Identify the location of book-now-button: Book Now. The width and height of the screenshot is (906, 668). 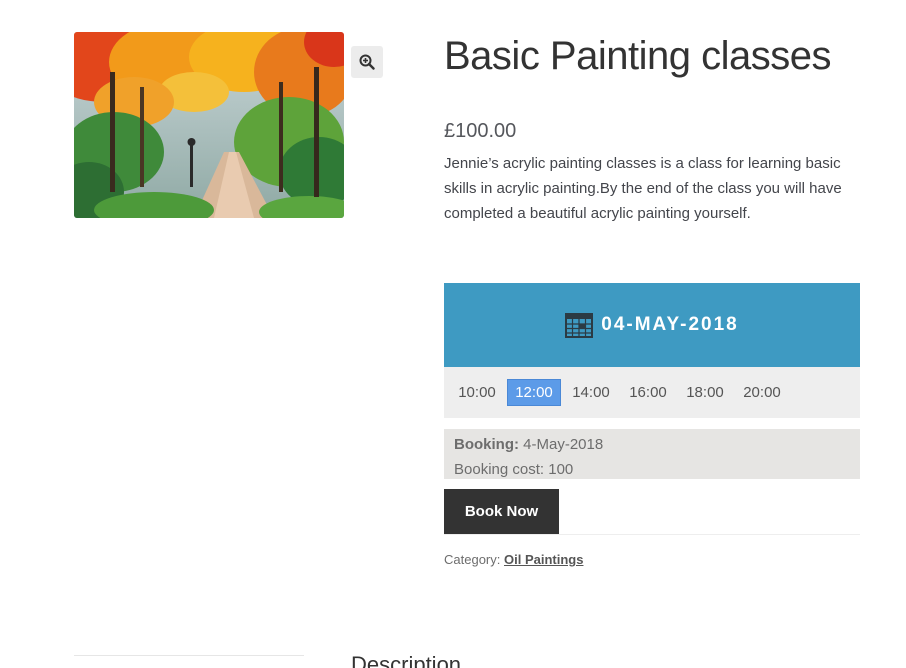
(501, 511).